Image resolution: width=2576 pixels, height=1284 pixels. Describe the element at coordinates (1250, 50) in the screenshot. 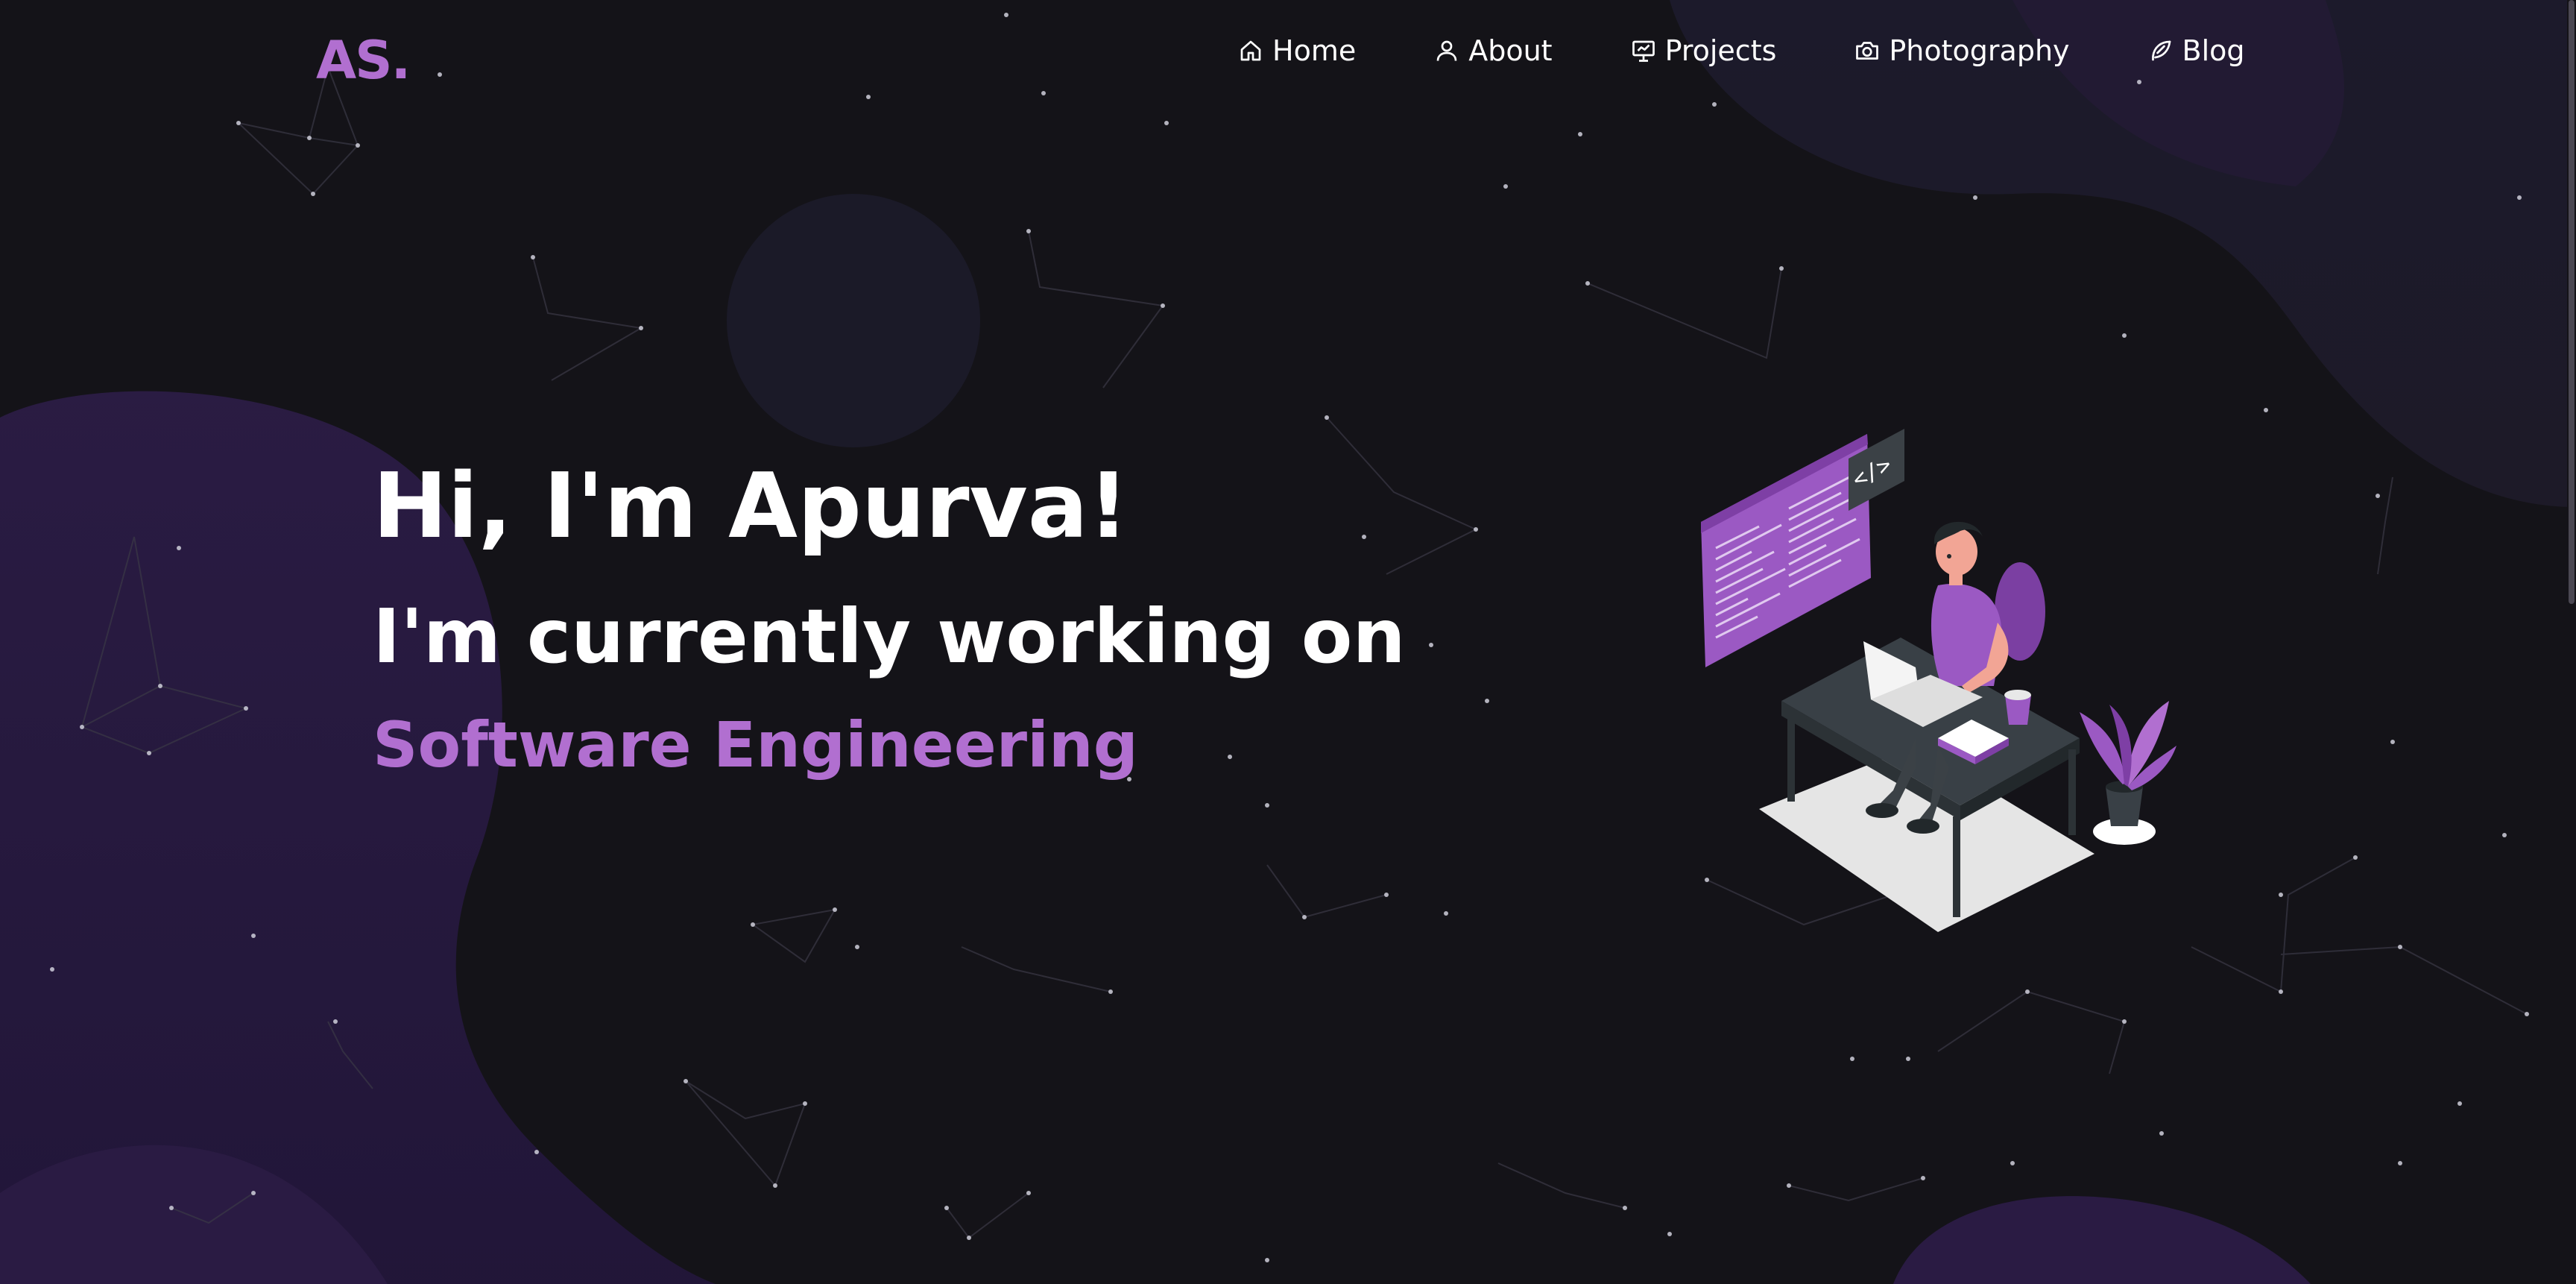

I see `home-icon` at that location.